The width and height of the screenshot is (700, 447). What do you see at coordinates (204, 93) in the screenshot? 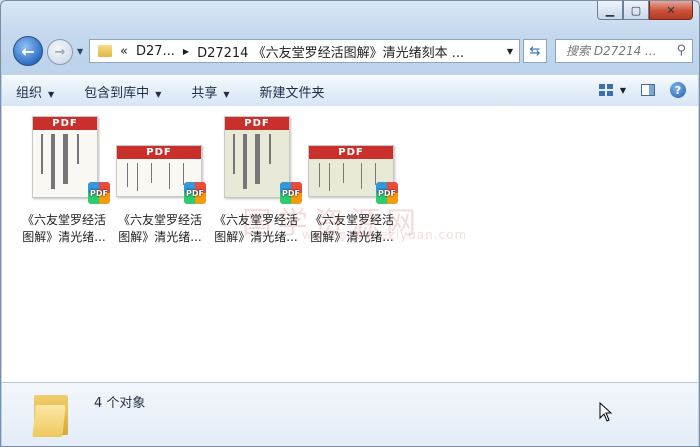
I see `share-label: 共享` at bounding box center [204, 93].